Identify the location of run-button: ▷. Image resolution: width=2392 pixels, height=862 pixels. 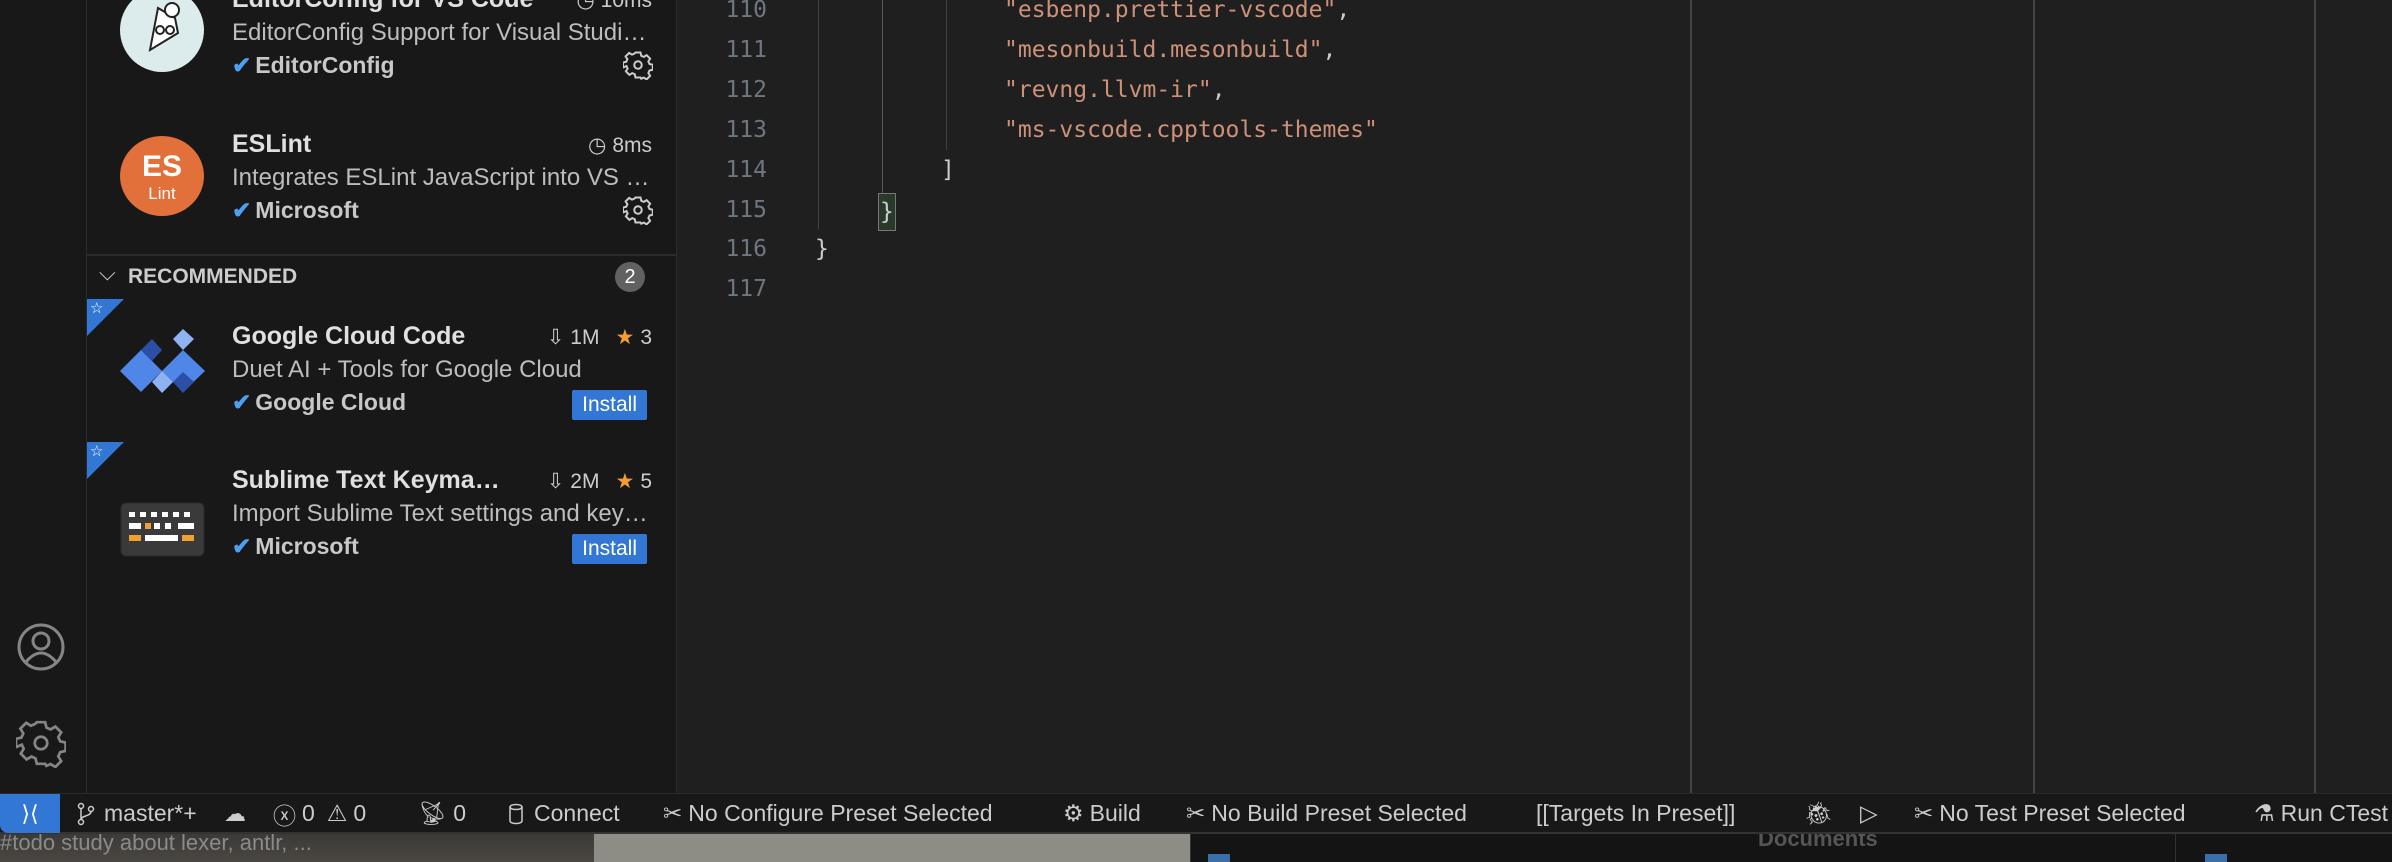
(1869, 813).